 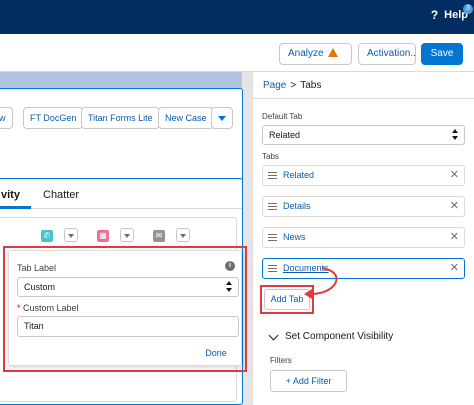 What do you see at coordinates (294, 237) in the screenshot?
I see `tab-item-label: News` at bounding box center [294, 237].